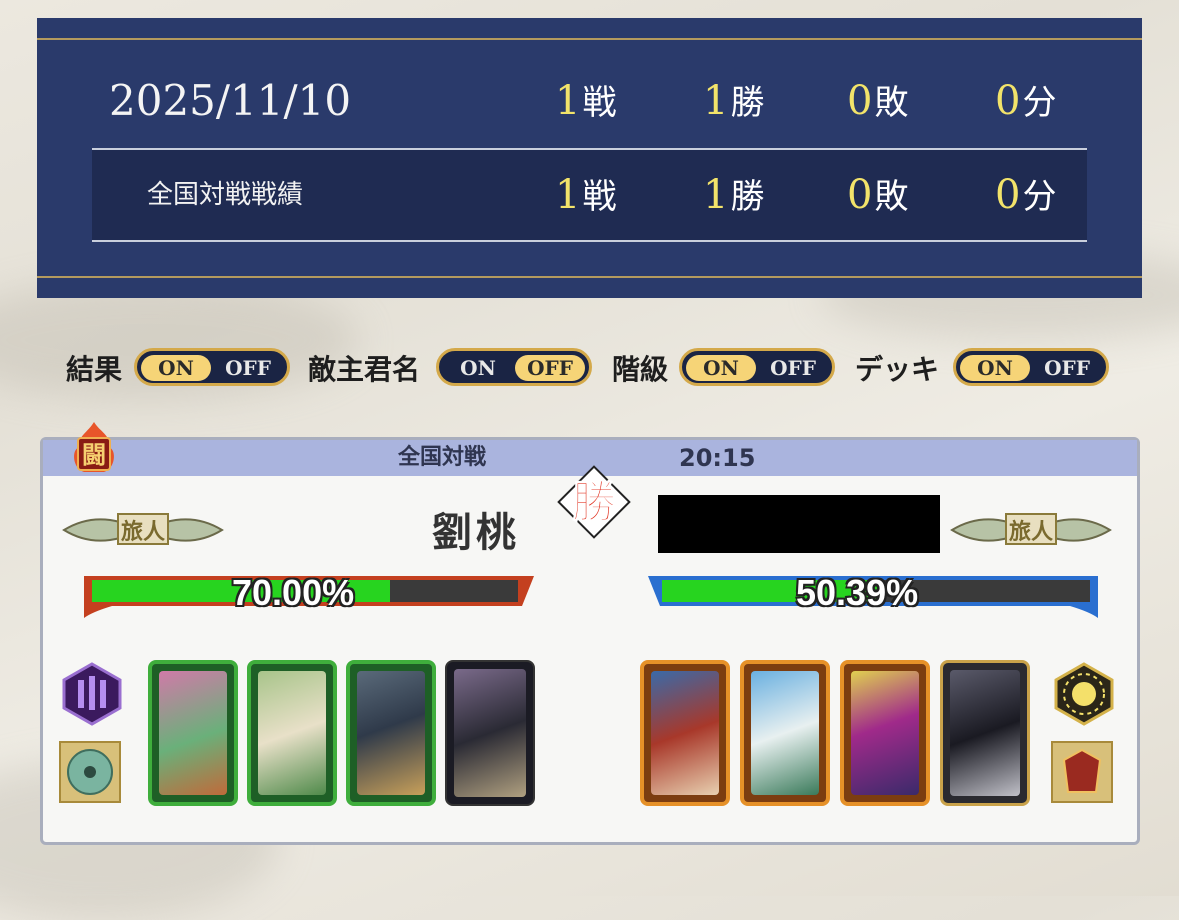 Image resolution: width=1179 pixels, height=920 pixels. I want to click on fight-flame-icon: 闘, so click(94, 447).